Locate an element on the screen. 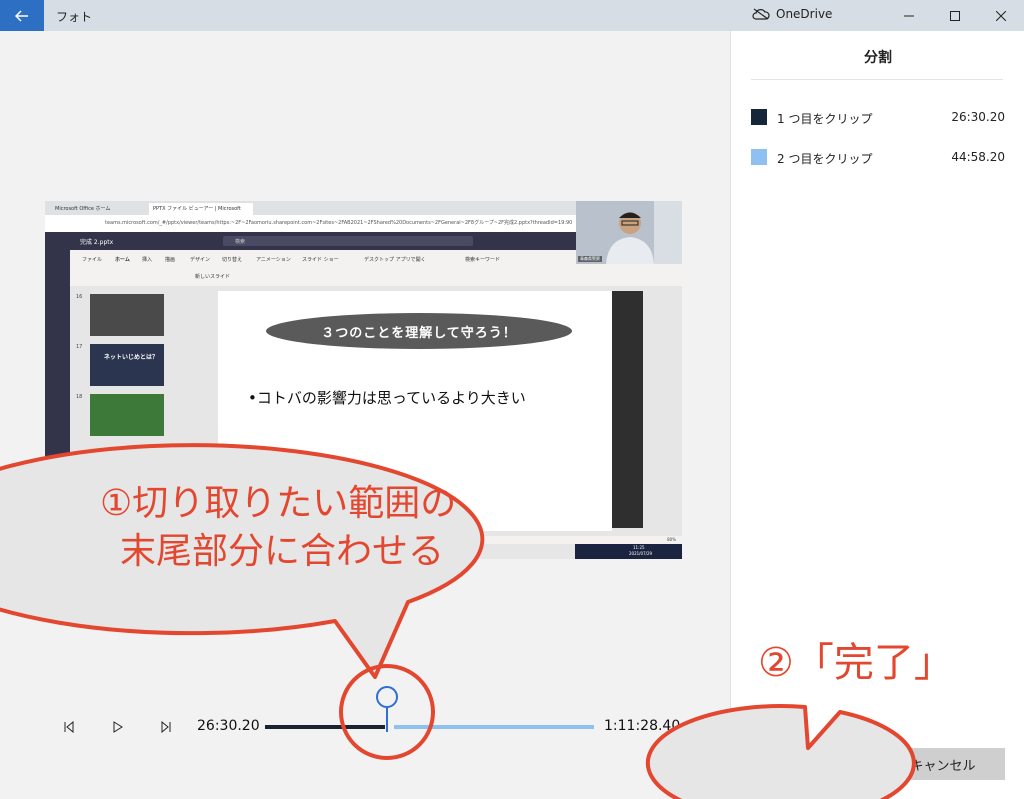  minimize-icon is located at coordinates (909, 15).